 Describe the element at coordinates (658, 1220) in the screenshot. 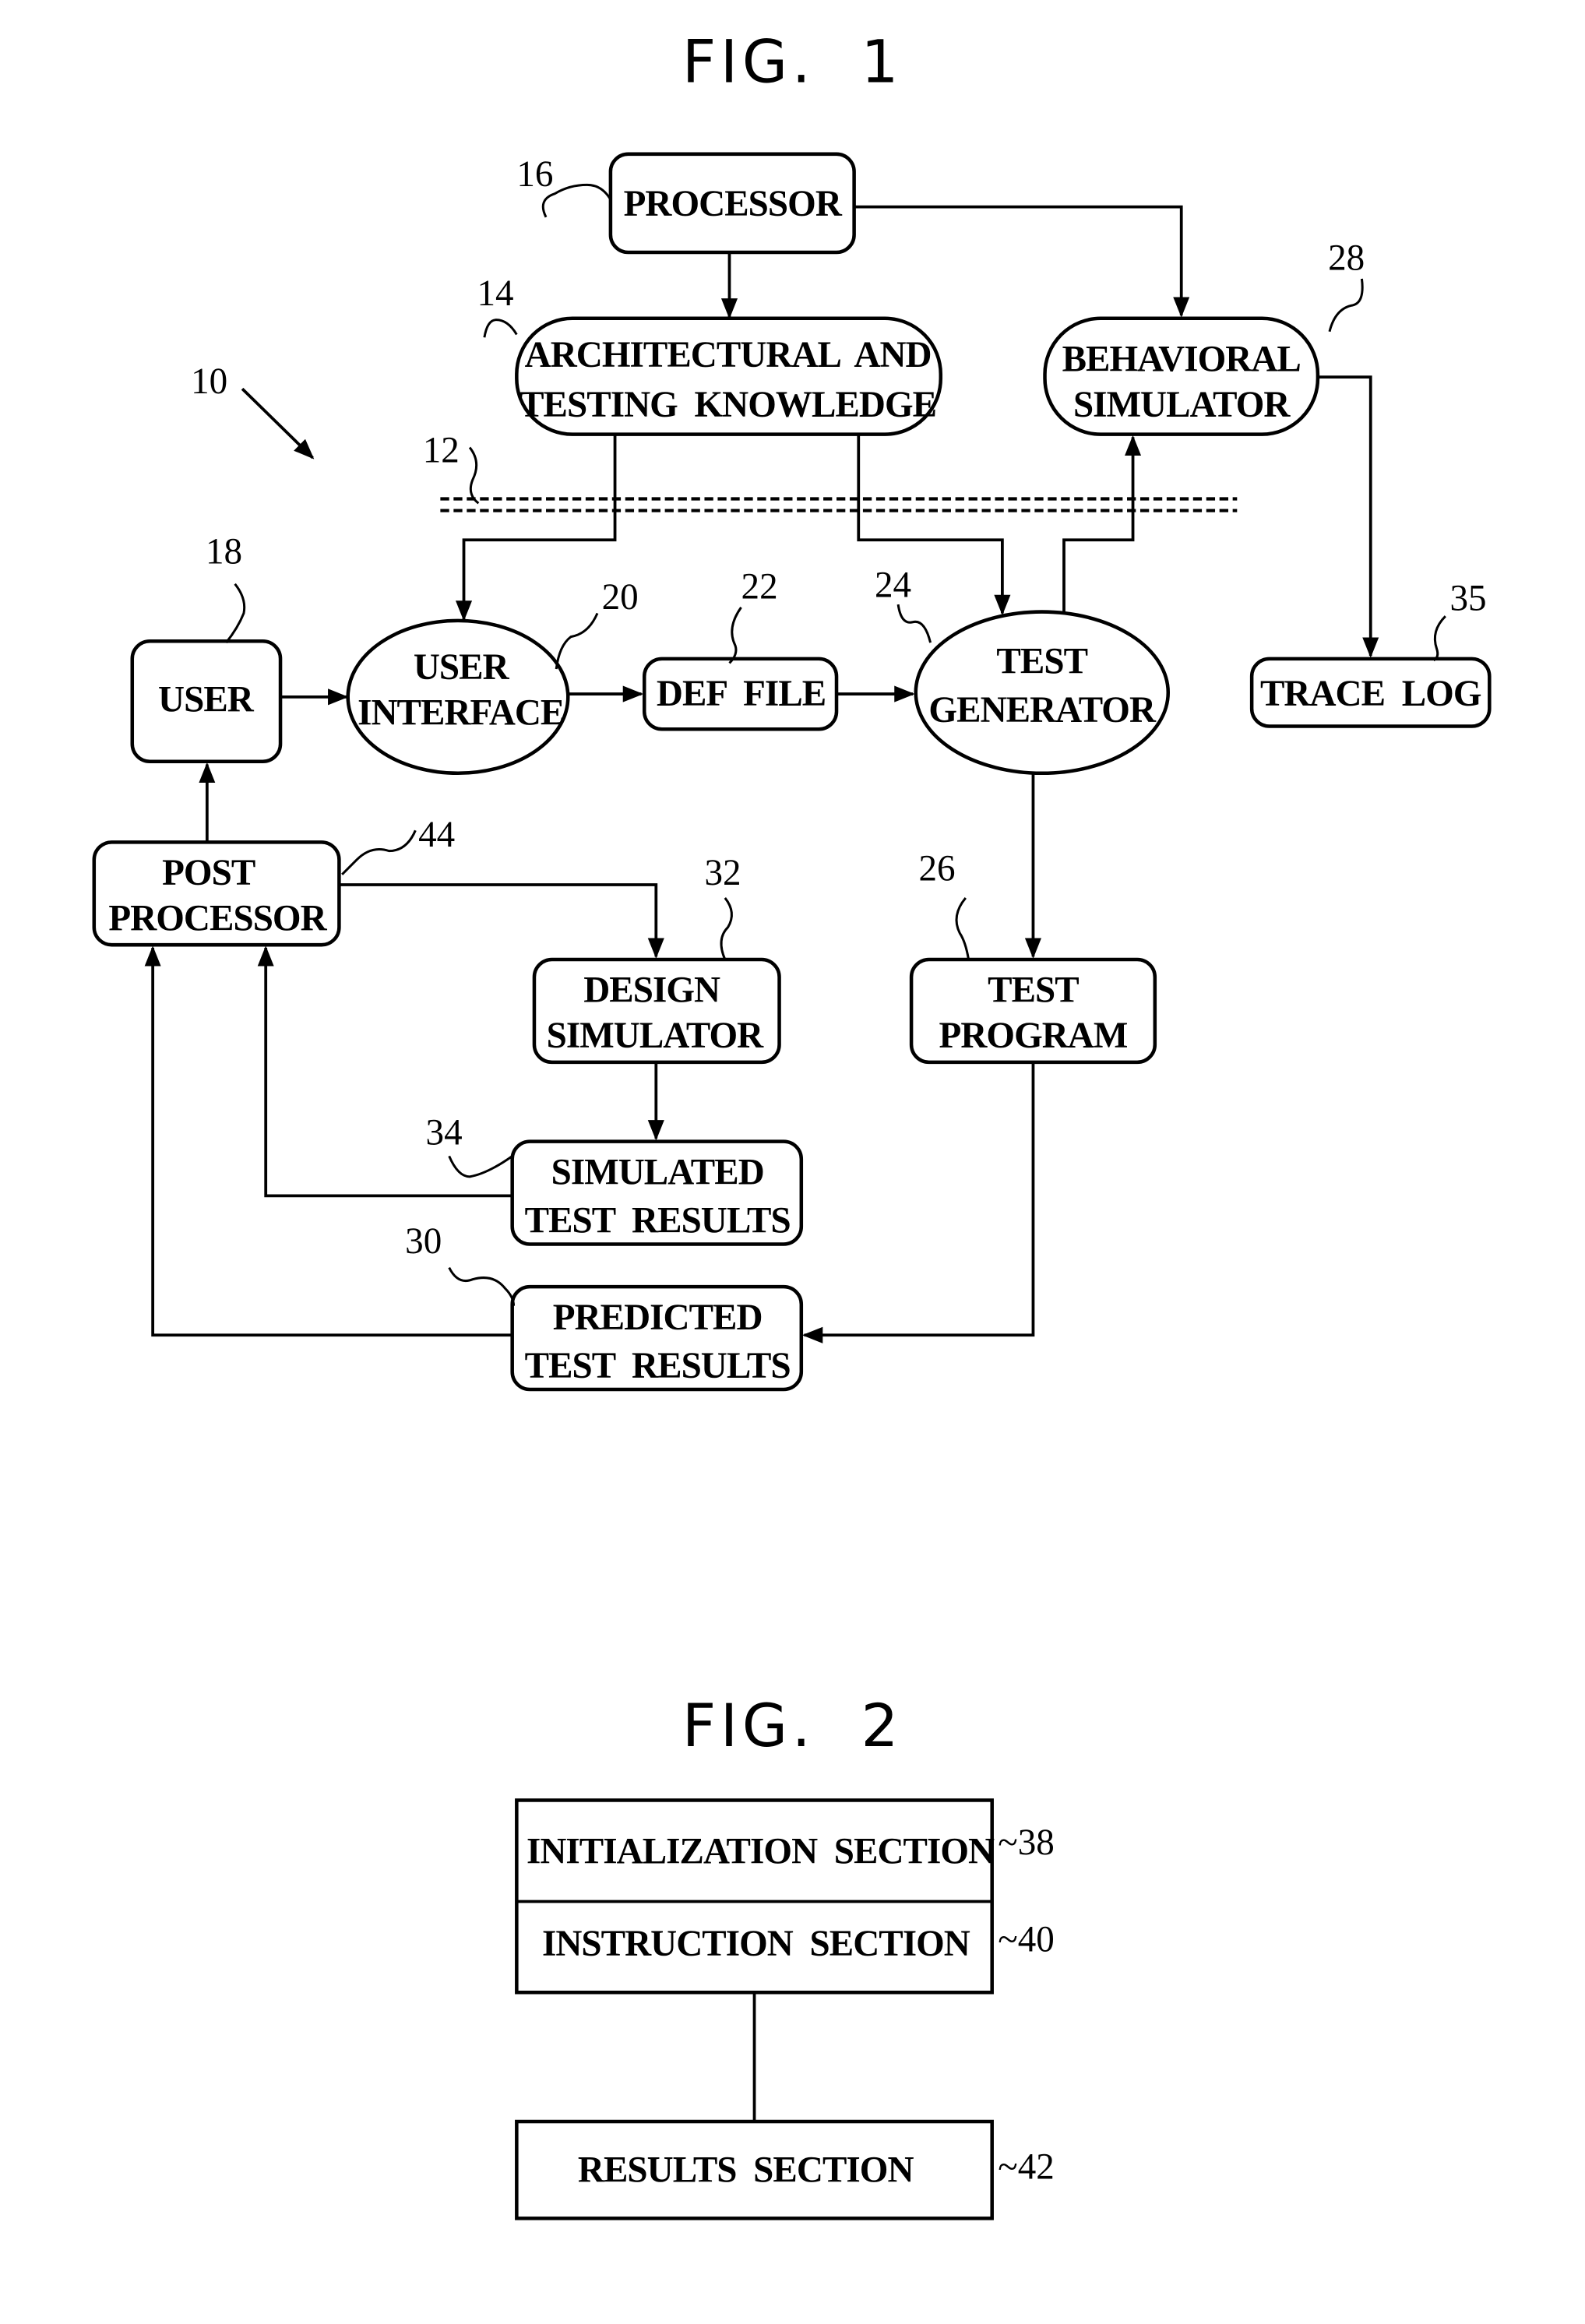

I see `simulated-results-line2: TEST RESULTS` at that location.